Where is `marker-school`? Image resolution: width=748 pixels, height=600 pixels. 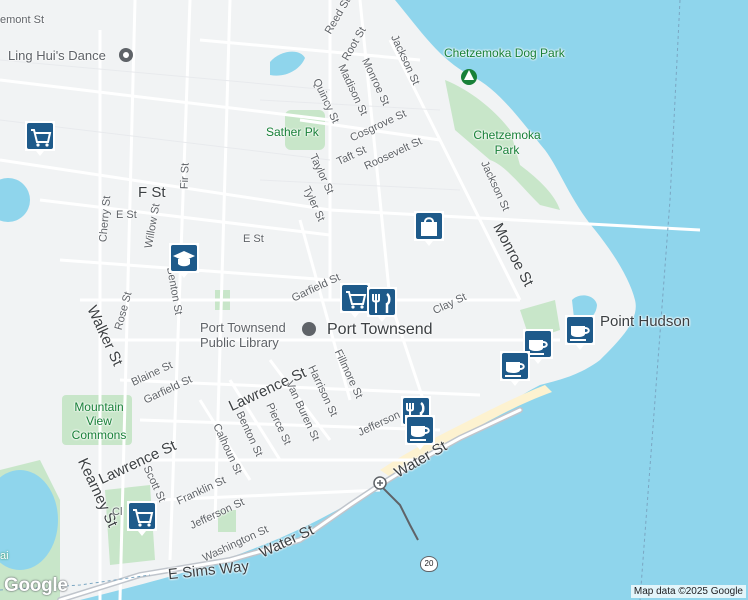 marker-school is located at coordinates (184, 260).